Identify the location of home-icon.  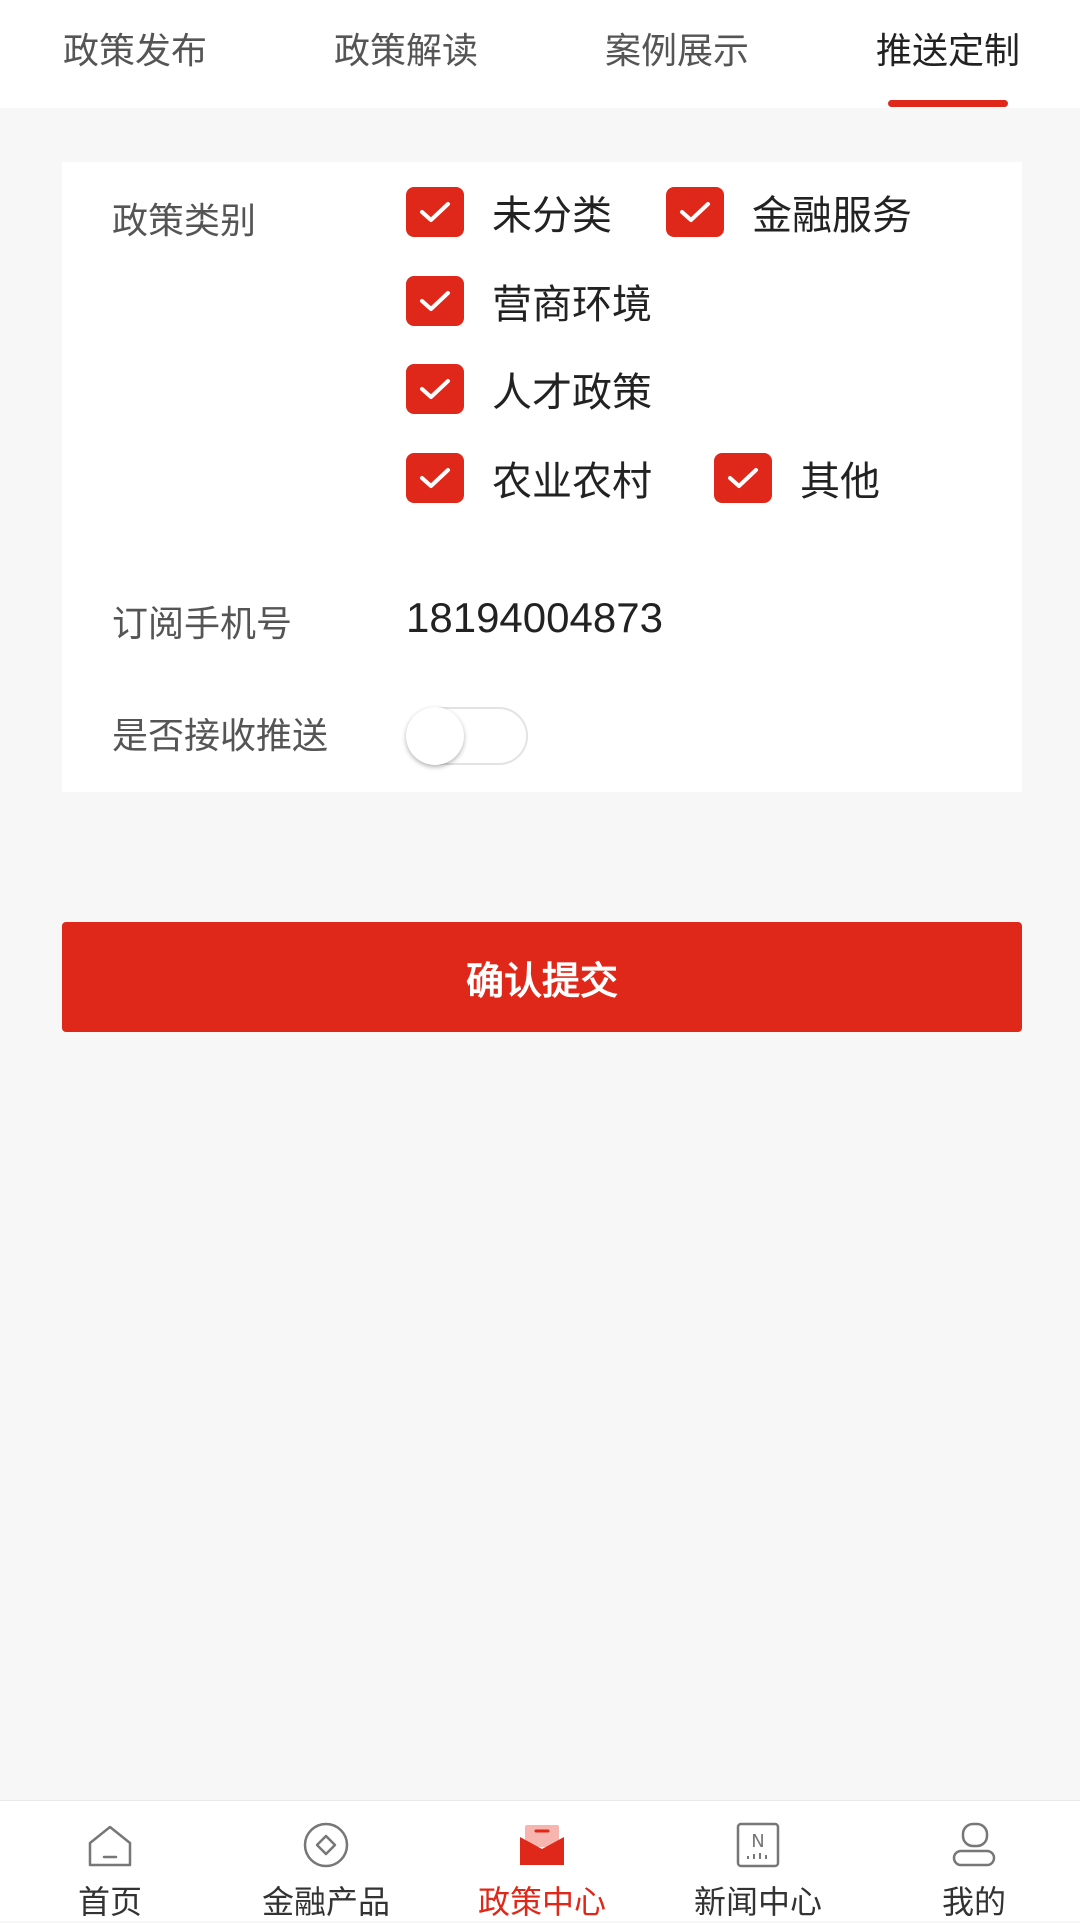
(110, 1846).